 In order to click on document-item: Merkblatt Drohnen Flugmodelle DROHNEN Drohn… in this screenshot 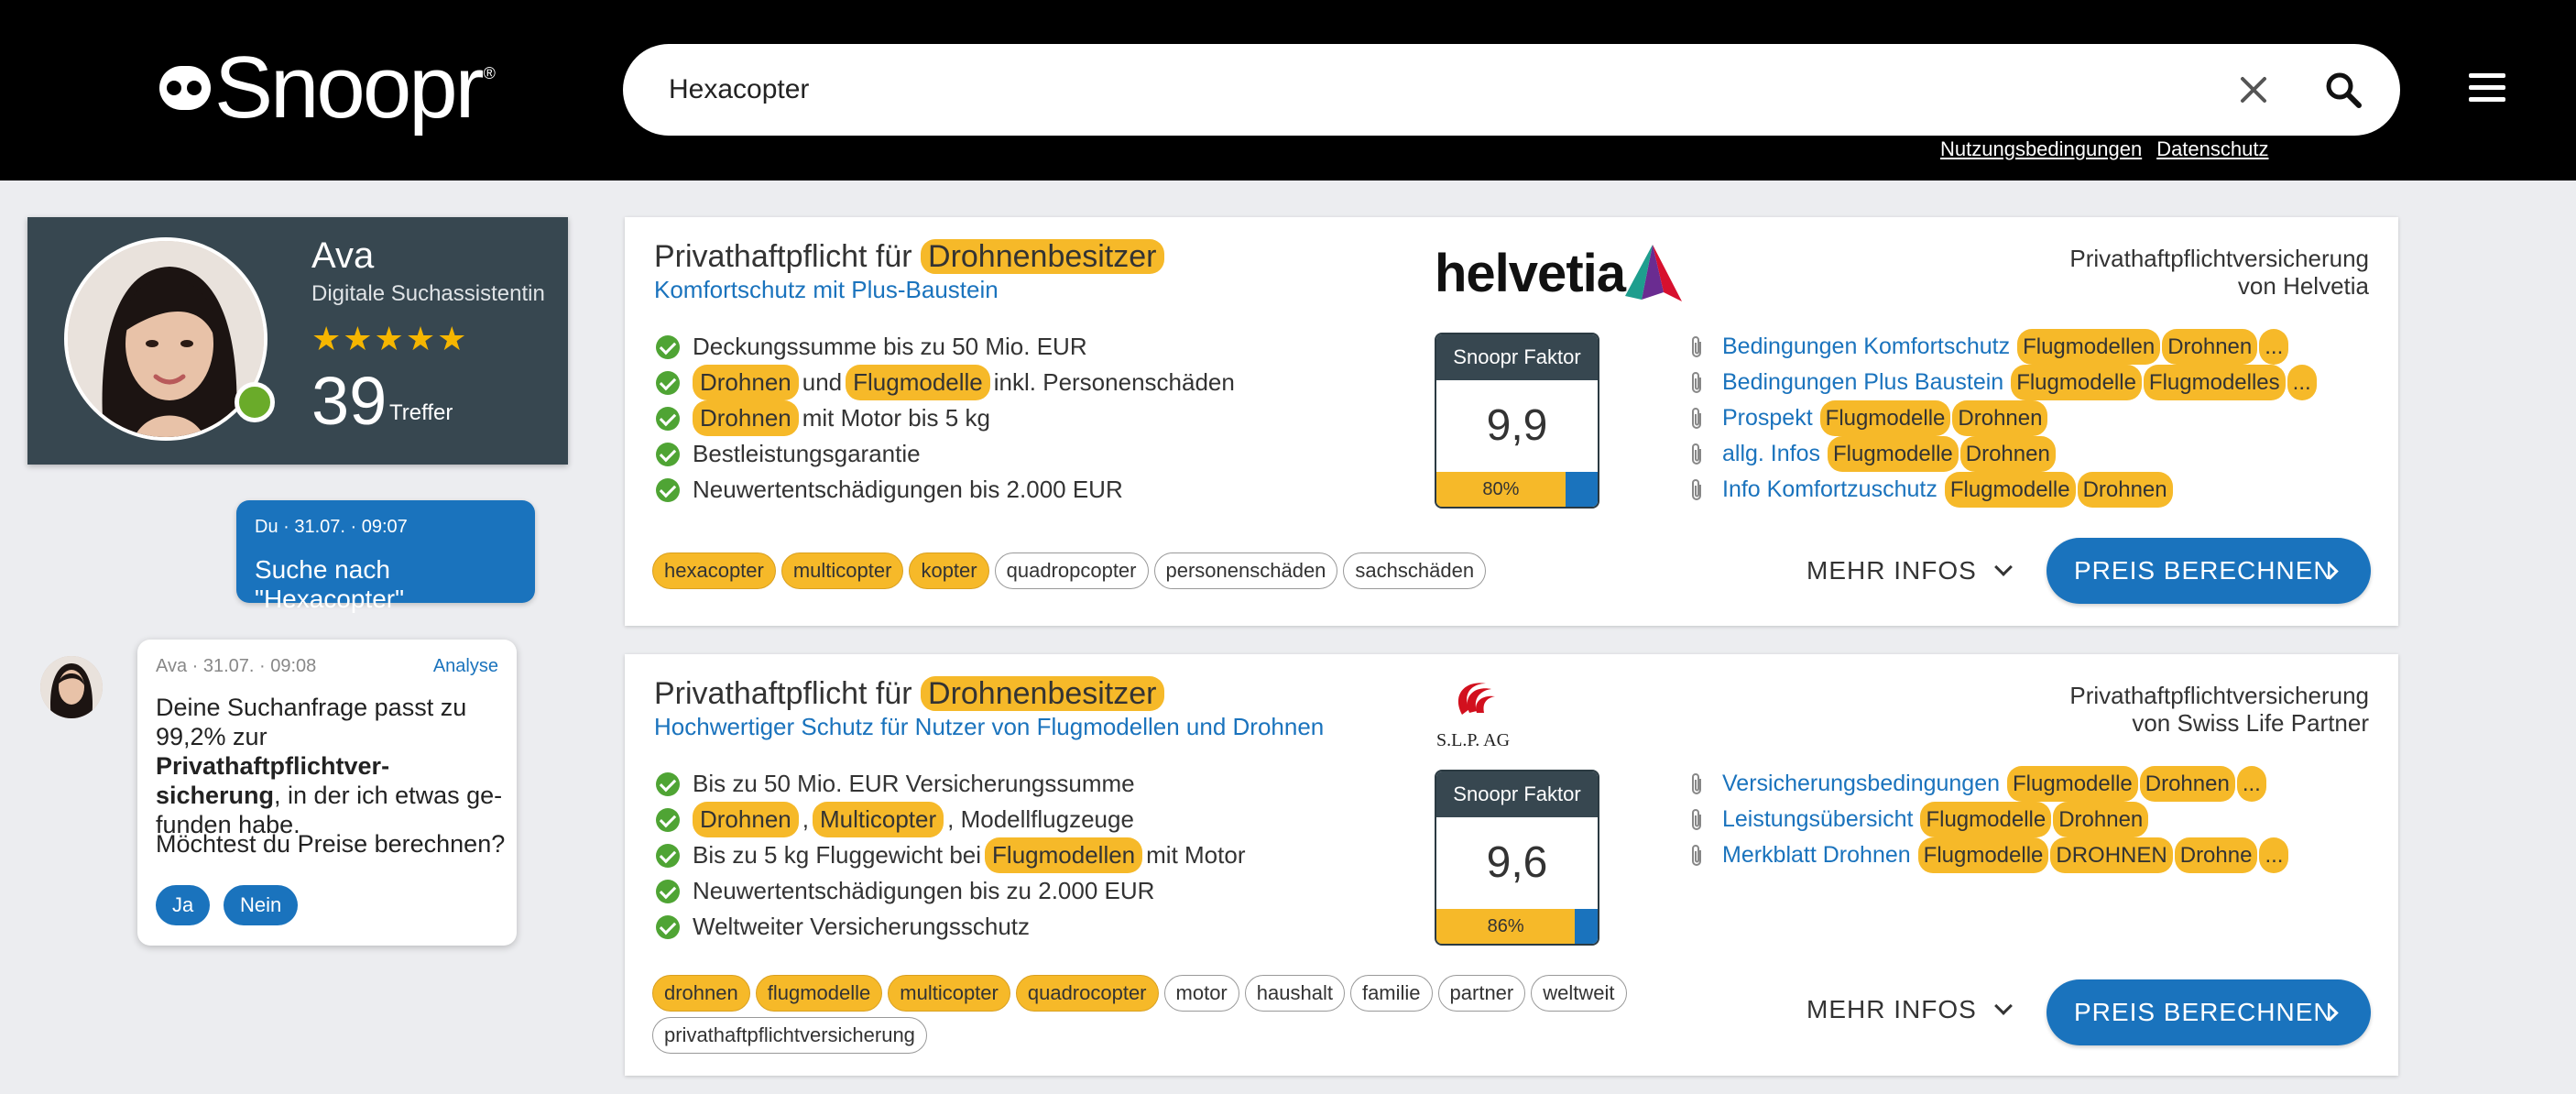, I will do `click(1989, 855)`.